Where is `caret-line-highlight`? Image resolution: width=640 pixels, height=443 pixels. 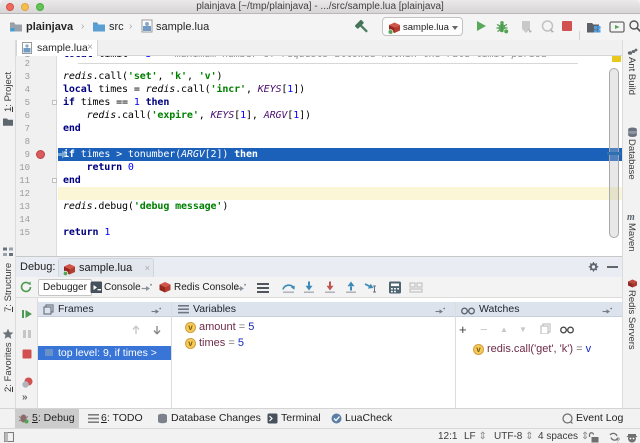 caret-line-highlight is located at coordinates (340, 193).